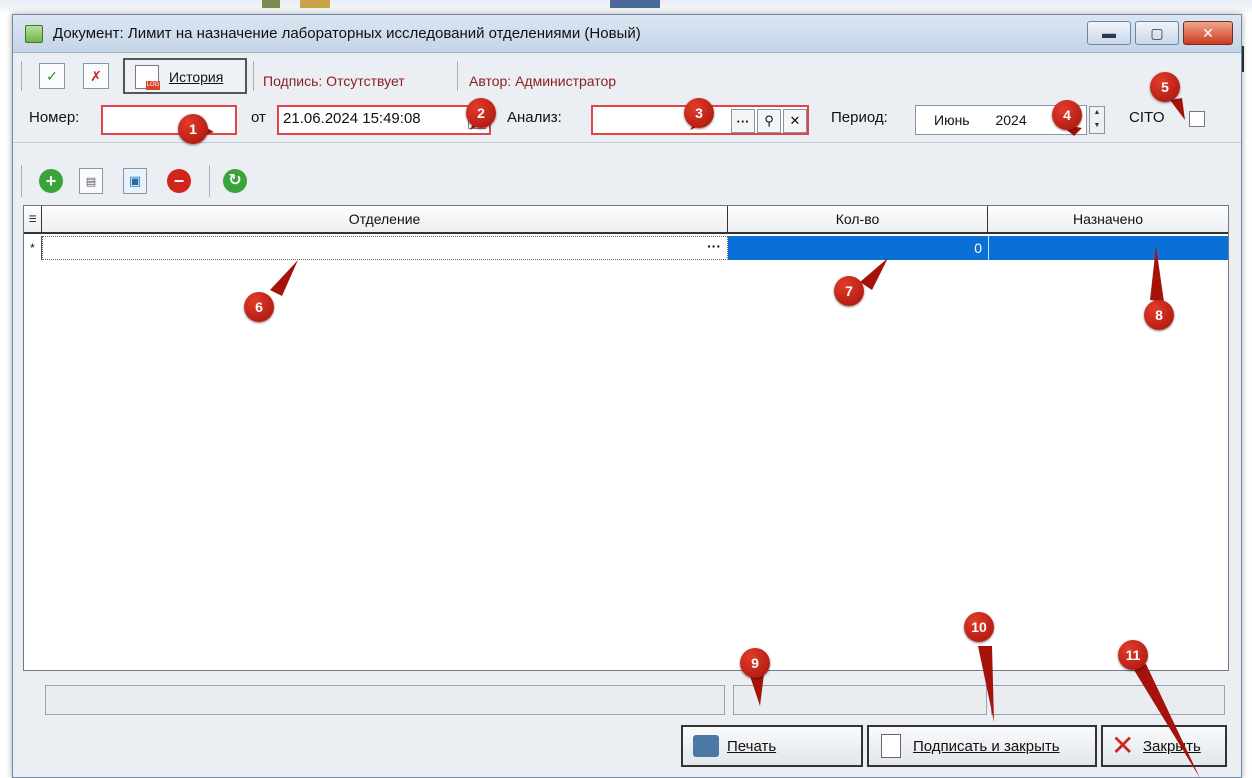 The height and width of the screenshot is (778, 1252). Describe the element at coordinates (849, 291) in the screenshot. I see `callout-marker-7: 7` at that location.